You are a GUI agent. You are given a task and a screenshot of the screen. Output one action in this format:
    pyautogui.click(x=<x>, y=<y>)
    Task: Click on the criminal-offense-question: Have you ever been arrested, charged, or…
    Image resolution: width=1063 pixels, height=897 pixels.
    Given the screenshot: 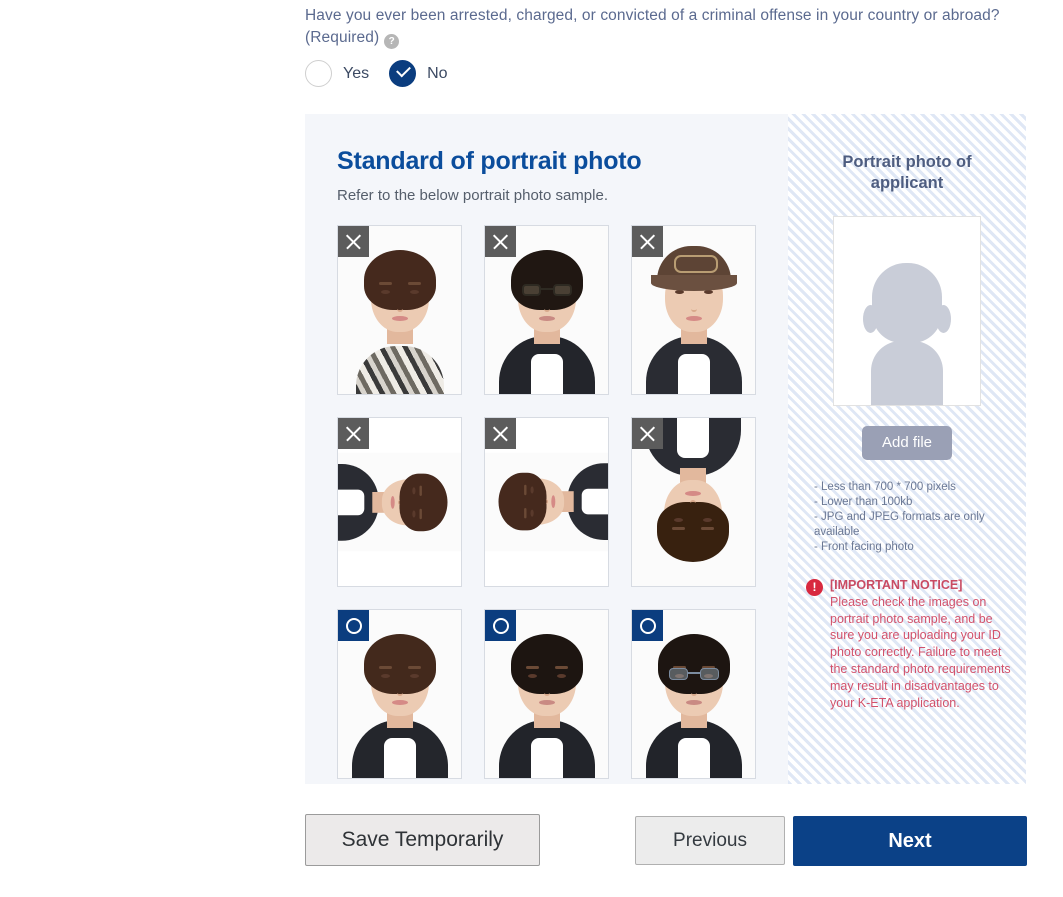 What is the action you would take?
    pyautogui.click(x=670, y=24)
    